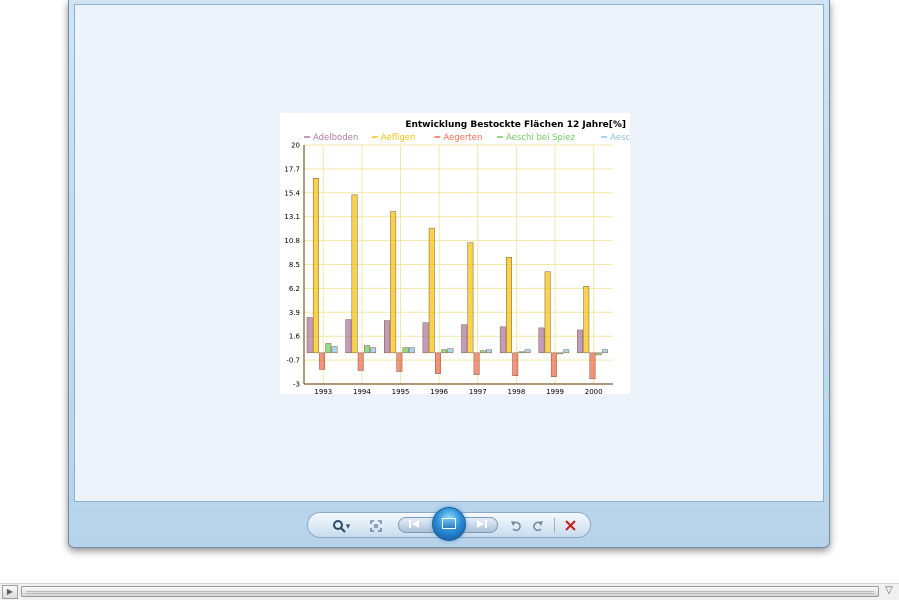 This screenshot has width=899, height=602. I want to click on y-tick-label: 1.6, so click(295, 337).